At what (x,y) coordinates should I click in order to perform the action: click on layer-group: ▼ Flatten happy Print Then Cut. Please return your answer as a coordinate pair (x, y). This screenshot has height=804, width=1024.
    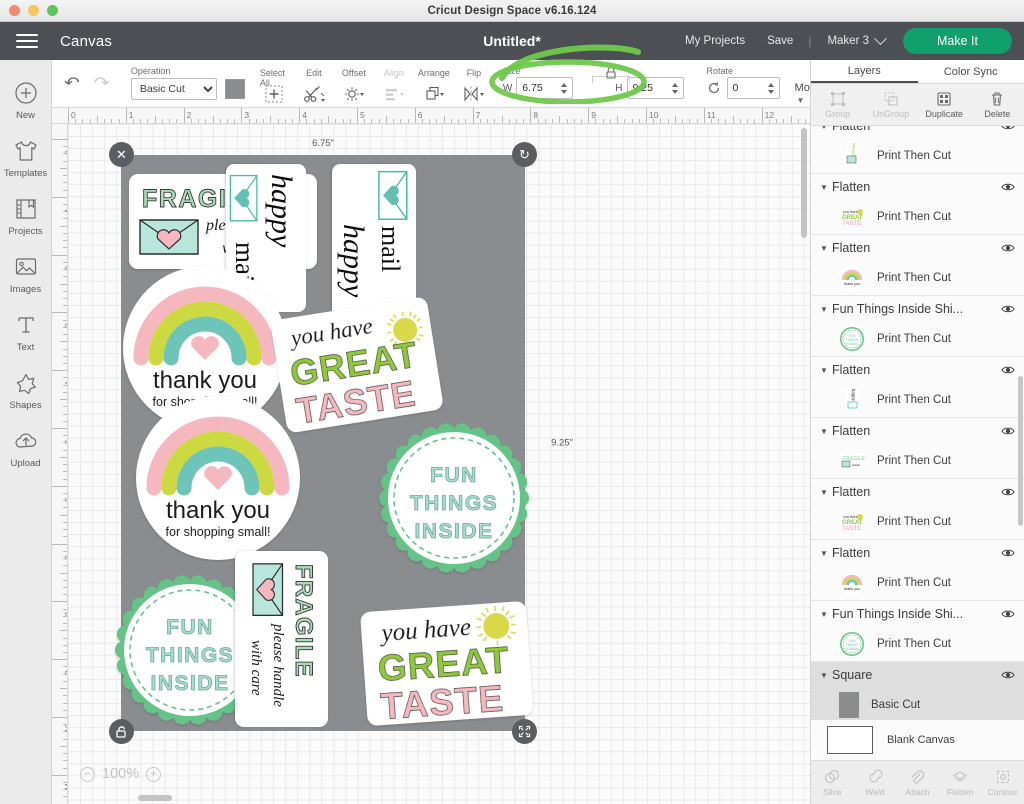
    Looking at the image, I should click on (917, 387).